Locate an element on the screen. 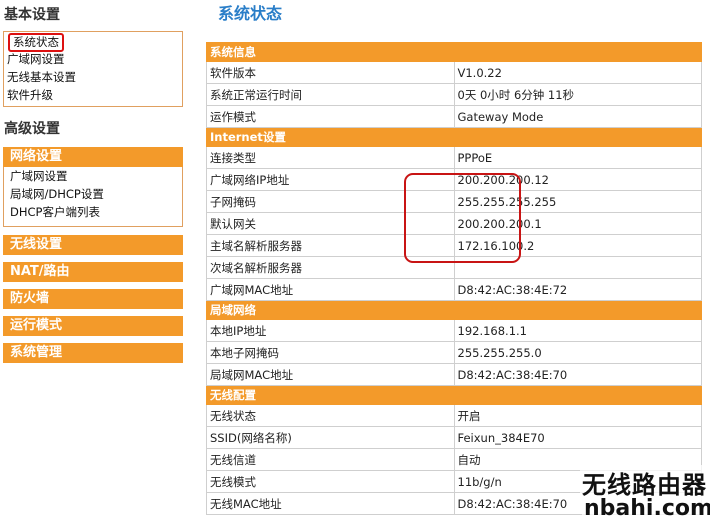 This screenshot has height=527, width=710. table-row: 本地IP地址 192.168.1.1 is located at coordinates (454, 330).